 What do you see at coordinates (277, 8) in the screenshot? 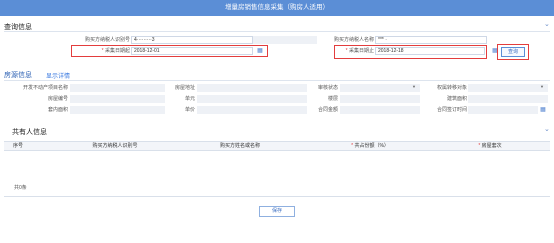
I see `window-title: 增量房销售信息采集（购房人适用）` at bounding box center [277, 8].